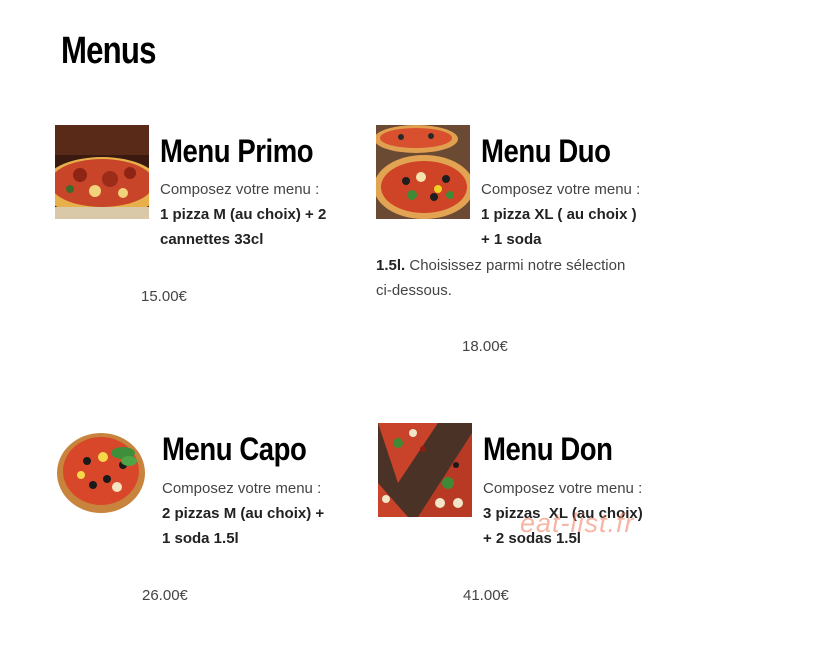 The image size is (838, 672). Describe the element at coordinates (234, 449) in the screenshot. I see `menu-title: Menu Capo` at that location.